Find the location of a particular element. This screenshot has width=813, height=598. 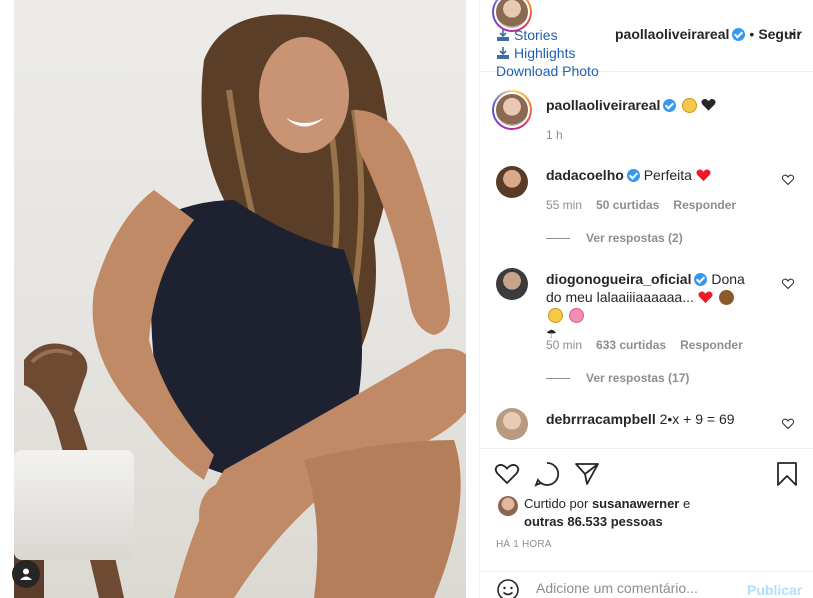

header-username-row: paollaoliveirareal • Seguir is located at coordinates (708, 34).